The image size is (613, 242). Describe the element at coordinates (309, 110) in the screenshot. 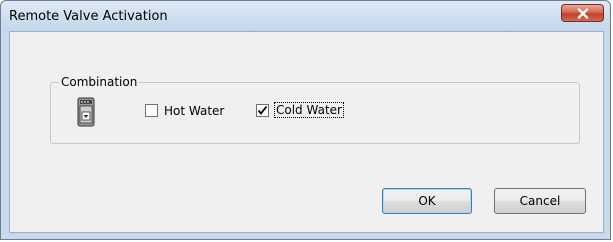

I see `cold-water-label: Cold Water` at that location.